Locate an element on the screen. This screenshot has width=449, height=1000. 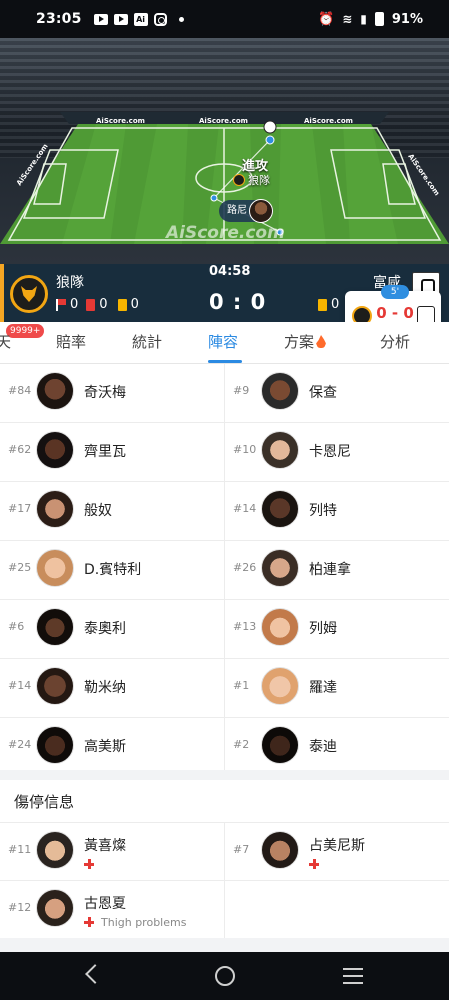
ball-carrier-tag: 路尼 is located at coordinates (246, 211).